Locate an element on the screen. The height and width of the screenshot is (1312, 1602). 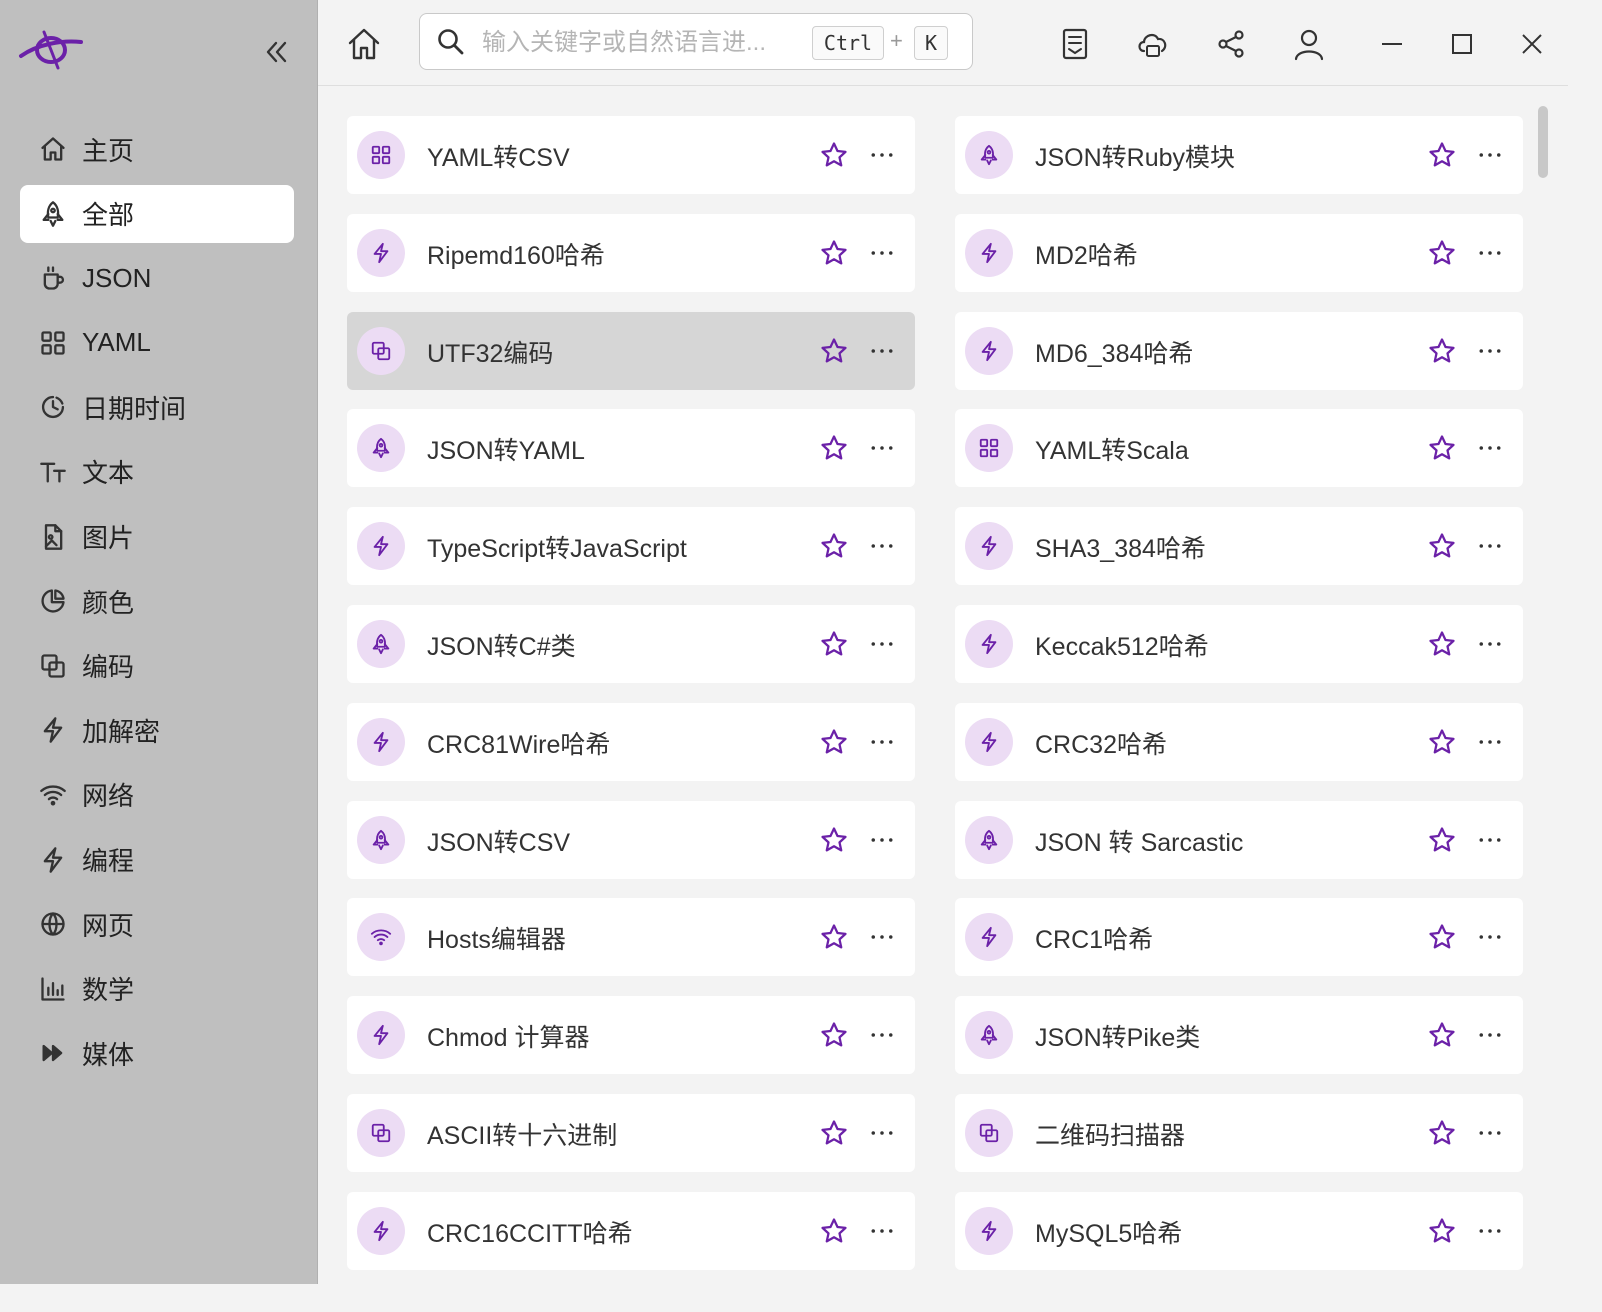
tool-card: CRC16CCITT哈希 is located at coordinates (631, 1230).